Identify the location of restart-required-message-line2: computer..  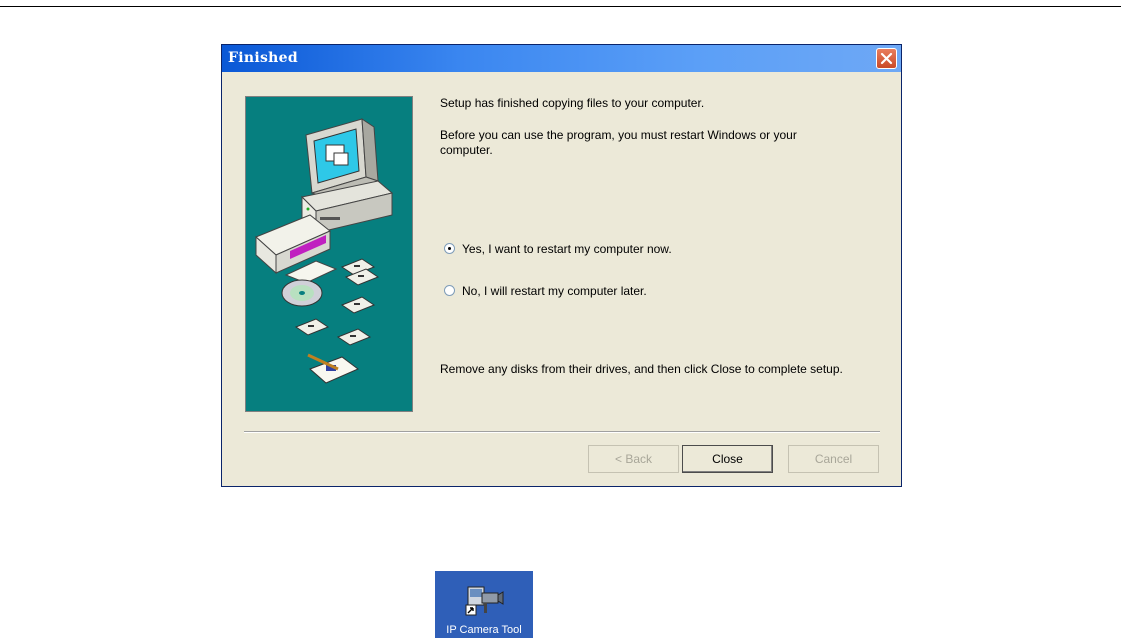
(466, 150).